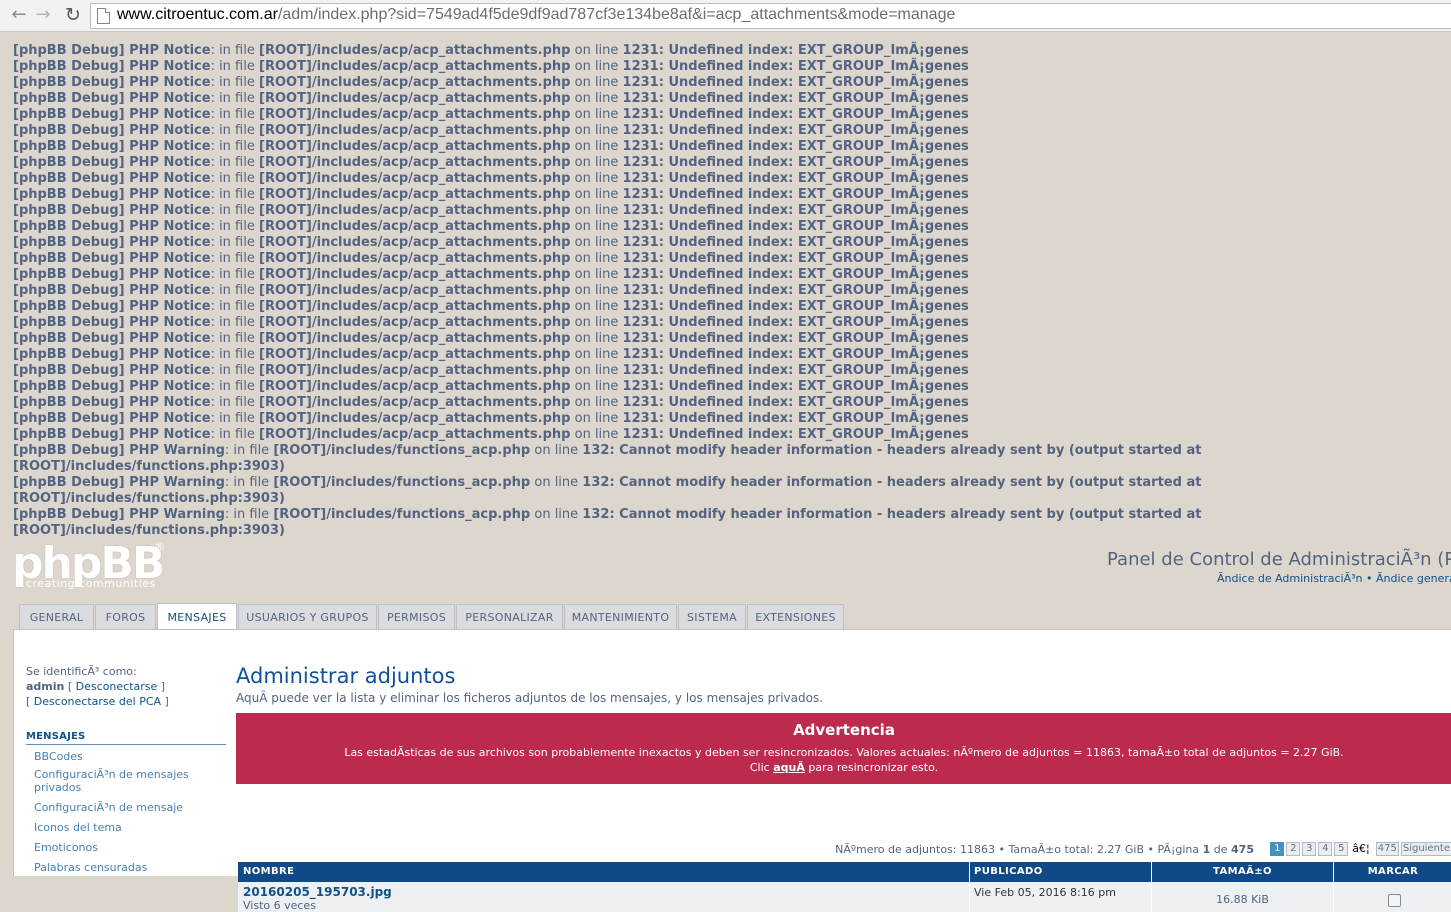 Image resolution: width=1451 pixels, height=912 pixels. Describe the element at coordinates (126, 847) in the screenshot. I see `sidebar-item-smilies: Emoticonos` at that location.